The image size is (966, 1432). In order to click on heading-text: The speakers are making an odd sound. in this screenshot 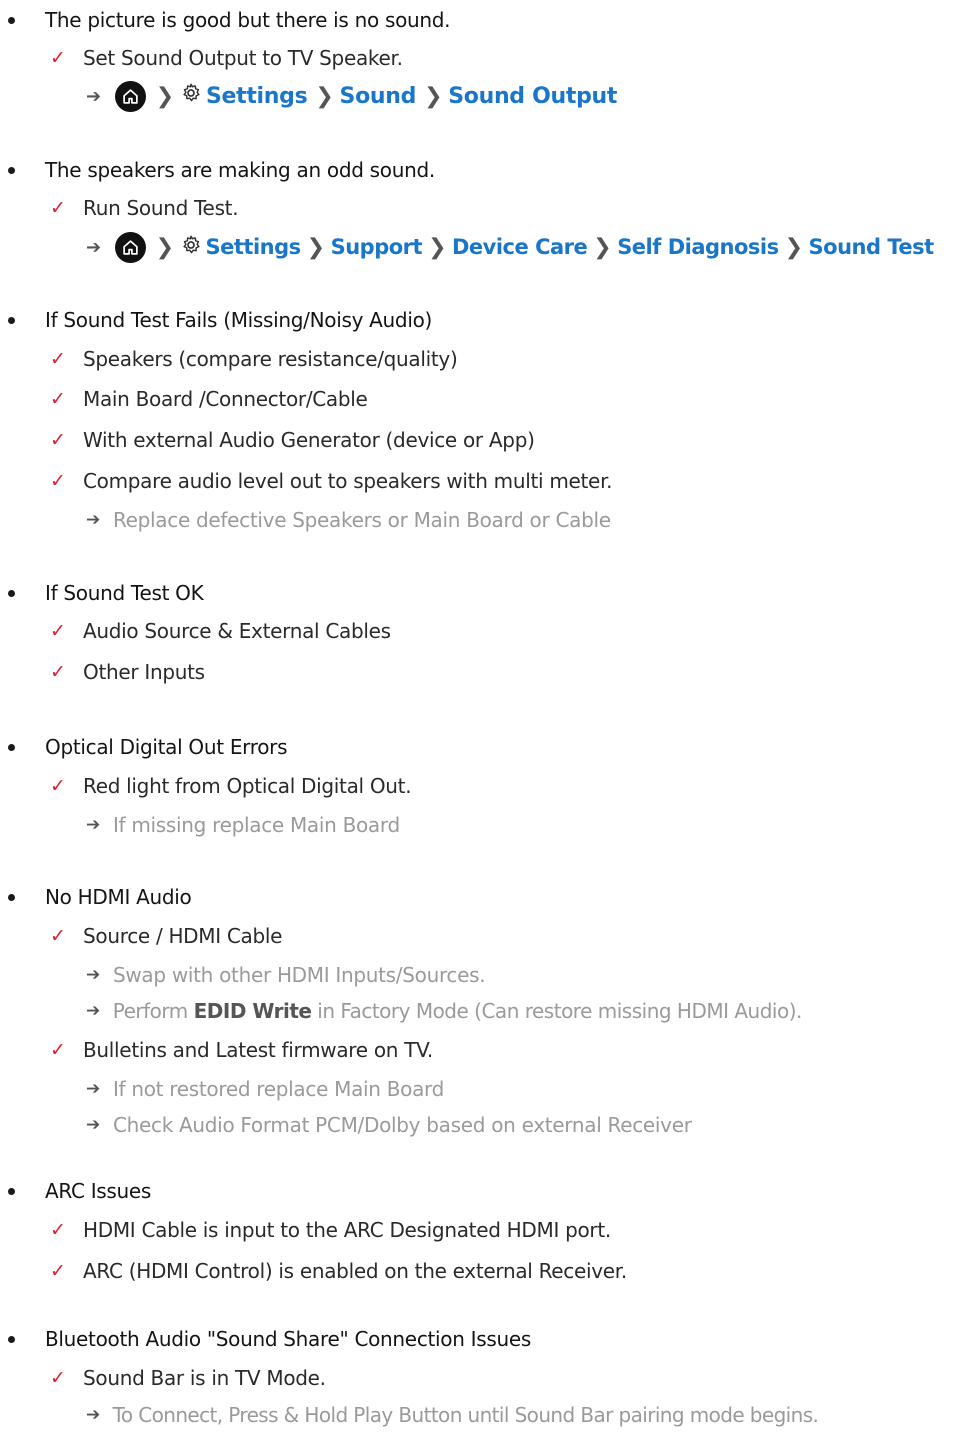, I will do `click(240, 170)`.